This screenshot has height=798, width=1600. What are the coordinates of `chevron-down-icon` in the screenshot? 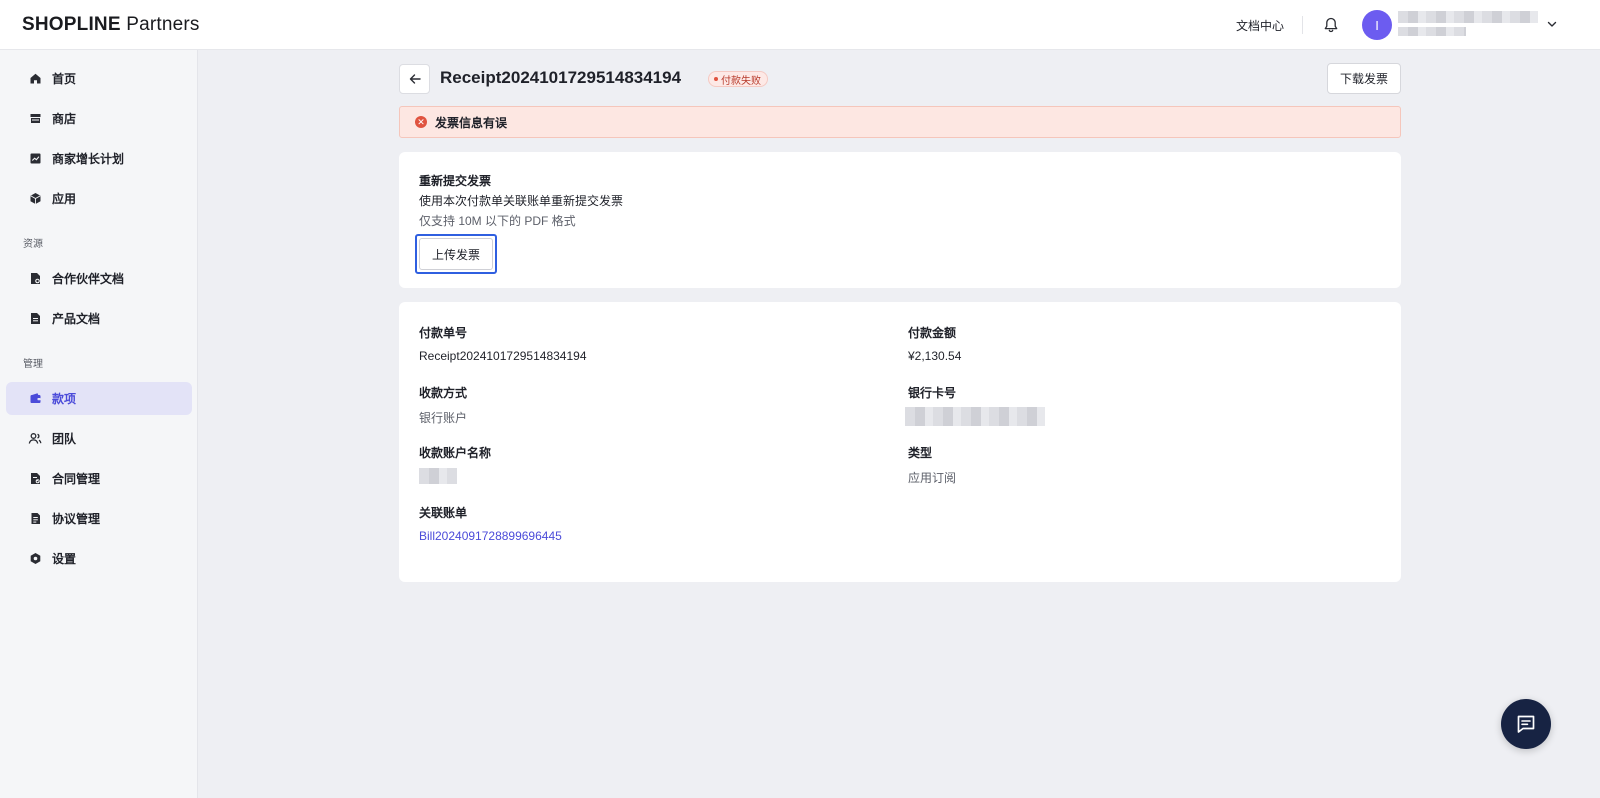 It's located at (1552, 24).